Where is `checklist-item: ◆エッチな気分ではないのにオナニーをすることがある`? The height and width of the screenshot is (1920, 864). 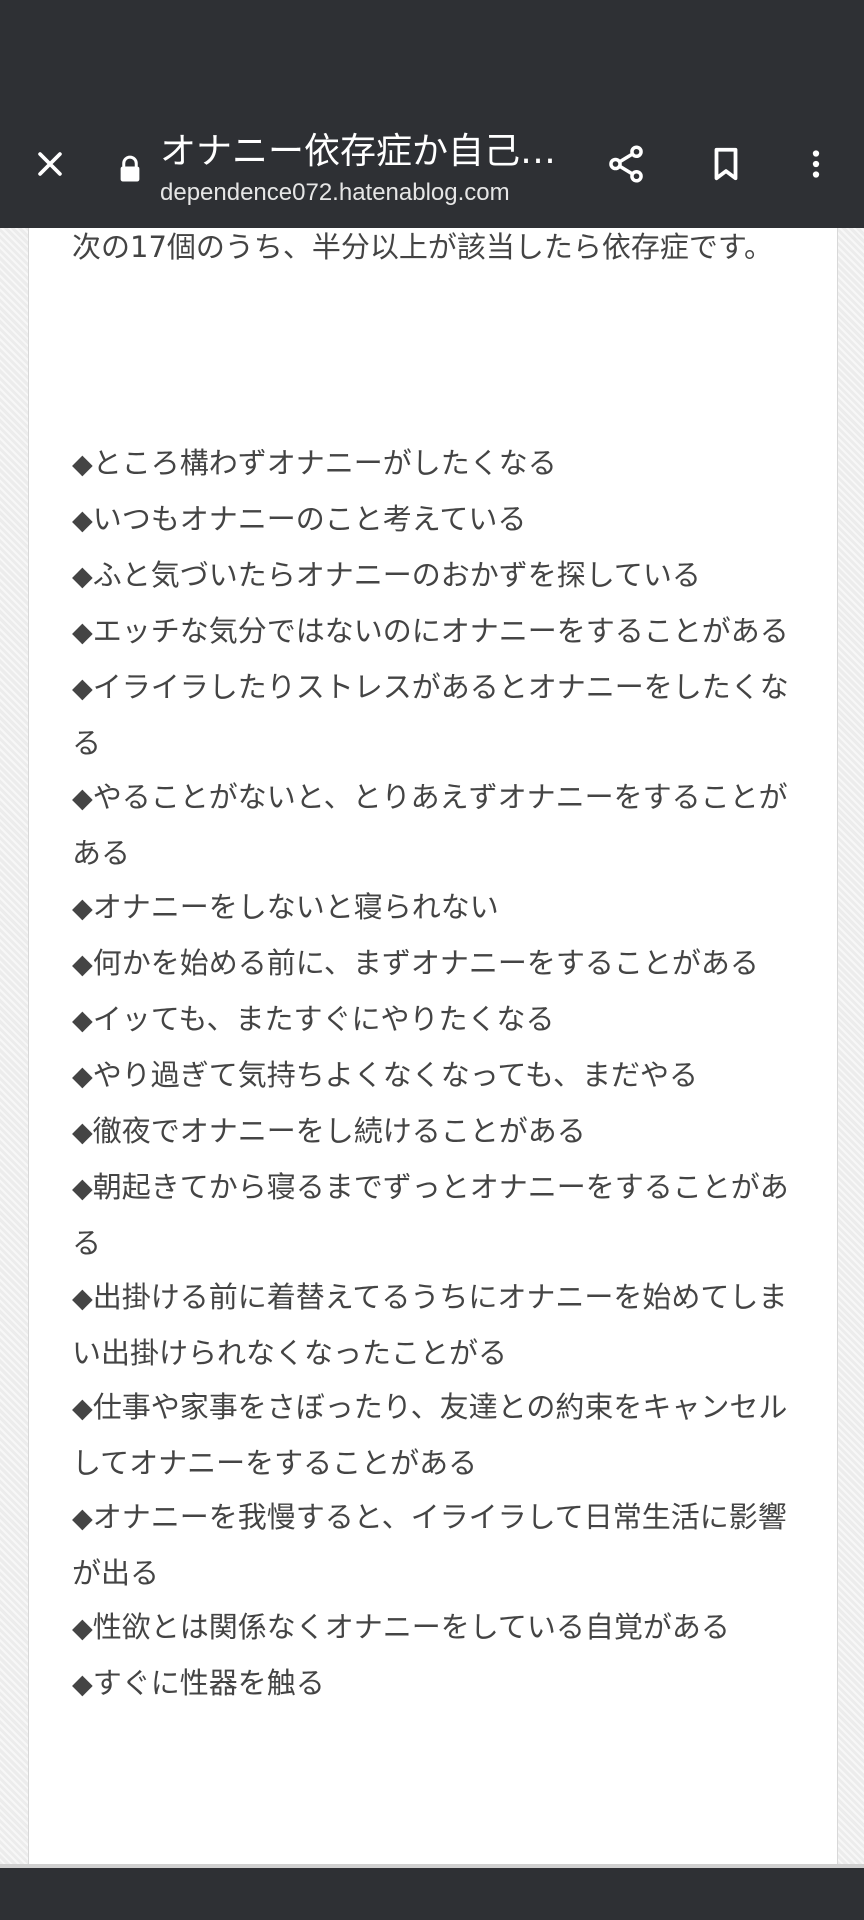
checklist-item: ◆エッチな気分ではないのにオナニーをすることがある is located at coordinates (442, 632).